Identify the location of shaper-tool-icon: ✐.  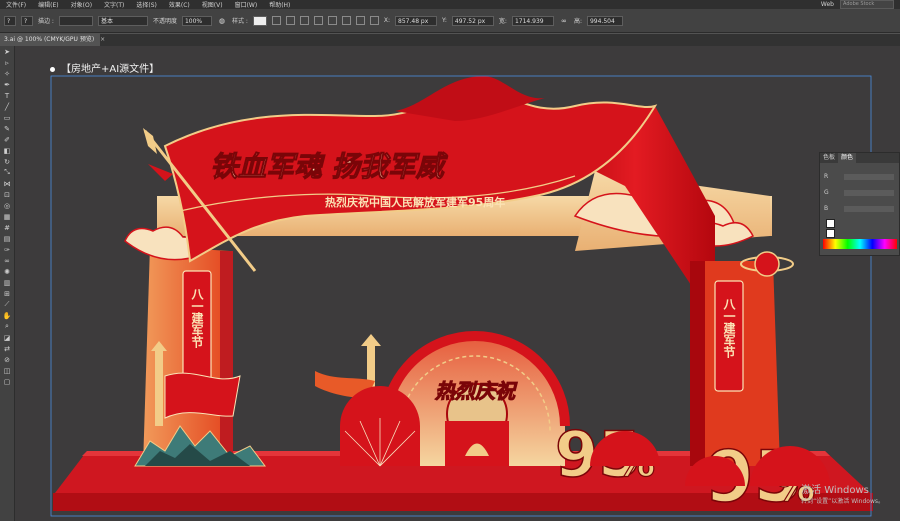
(7, 139).